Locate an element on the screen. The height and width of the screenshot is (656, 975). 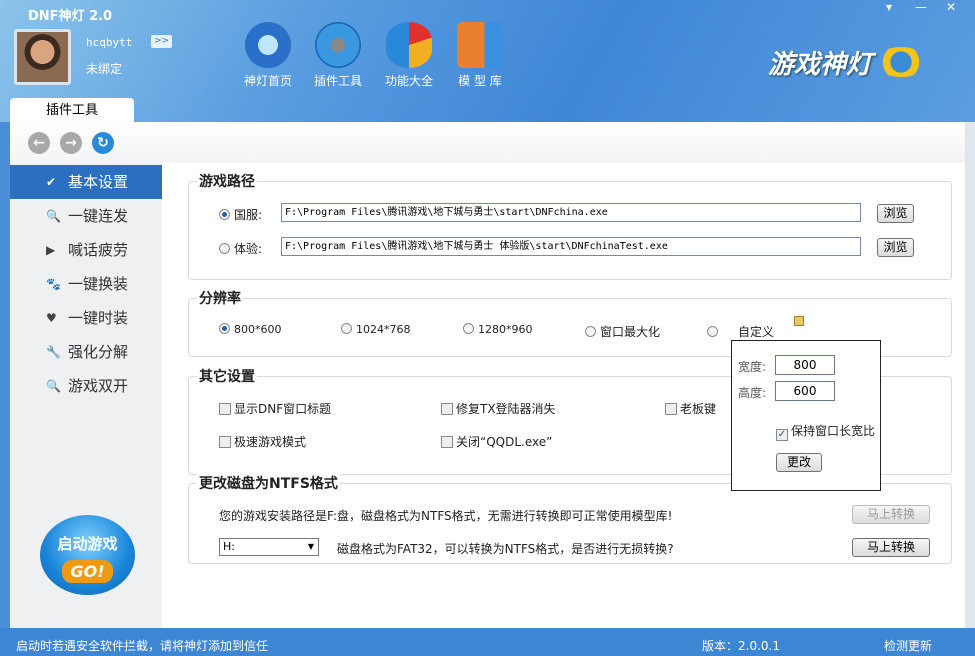
avatar is located at coordinates (42, 57).